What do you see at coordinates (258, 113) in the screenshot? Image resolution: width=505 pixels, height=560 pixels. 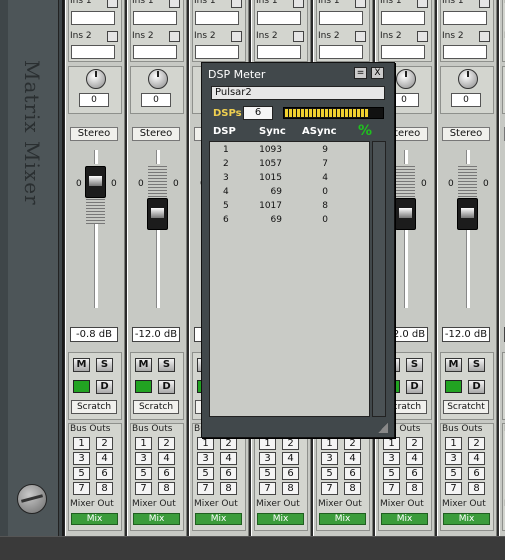 I see `dsps-count-field: 6` at bounding box center [258, 113].